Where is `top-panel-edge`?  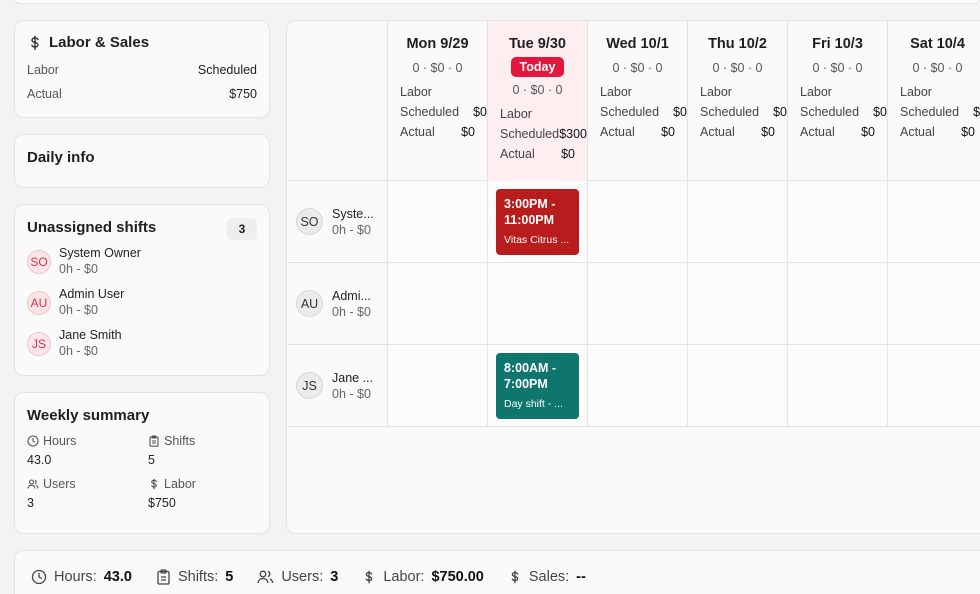
top-panel-edge is located at coordinates (497, 2).